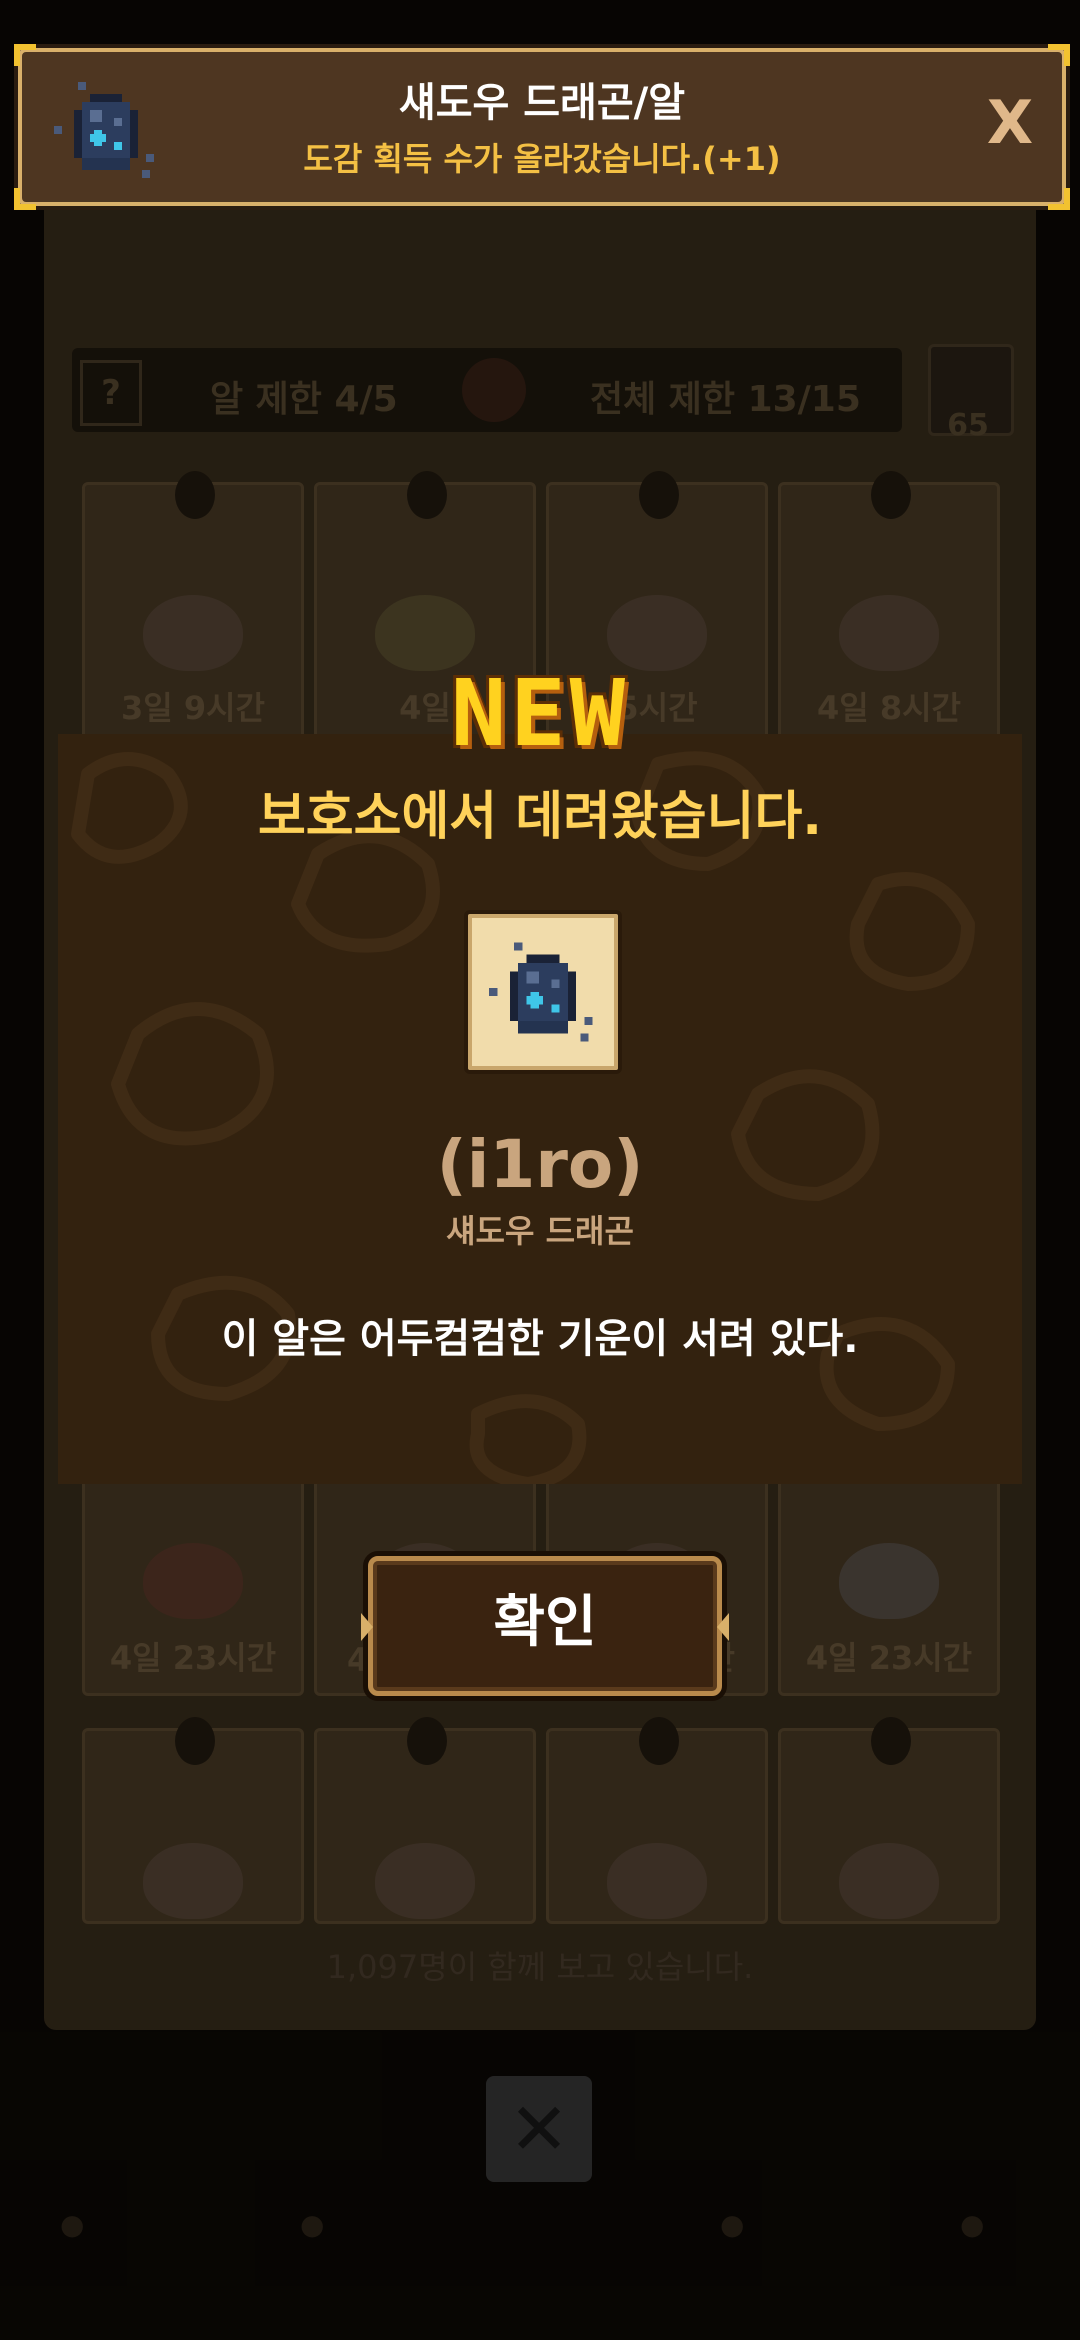 The image size is (1080, 2340). I want to click on banner-title: 섀도우 드래곤/알, so click(542, 103).